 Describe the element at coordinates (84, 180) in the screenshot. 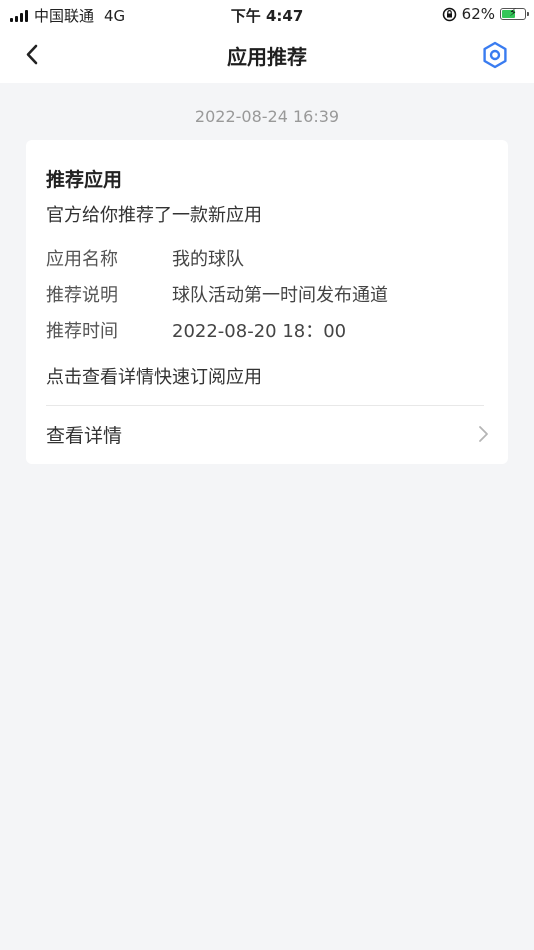

I see `card-title: 推荐应用` at that location.